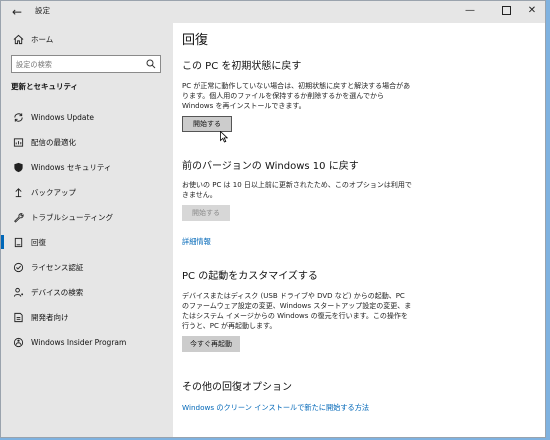 Image resolution: width=550 pixels, height=440 pixels. Describe the element at coordinates (42, 10) in the screenshot. I see `window-title: 設定` at that location.